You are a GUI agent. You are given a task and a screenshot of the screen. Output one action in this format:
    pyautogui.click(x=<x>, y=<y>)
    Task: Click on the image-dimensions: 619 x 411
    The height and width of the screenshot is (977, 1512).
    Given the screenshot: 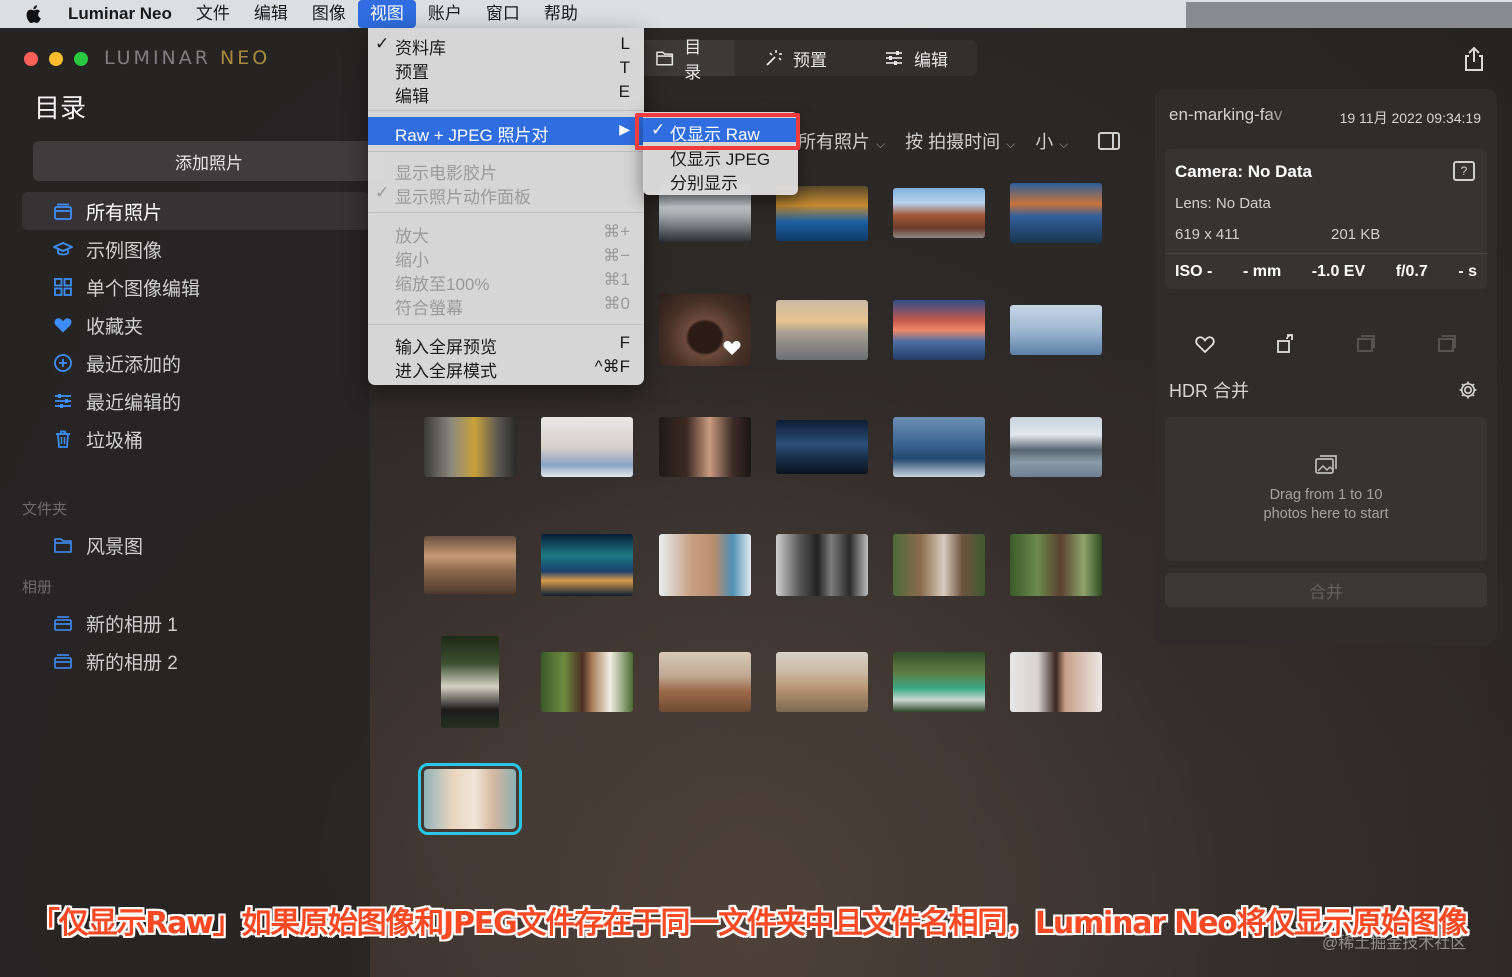 What is the action you would take?
    pyautogui.click(x=1207, y=234)
    